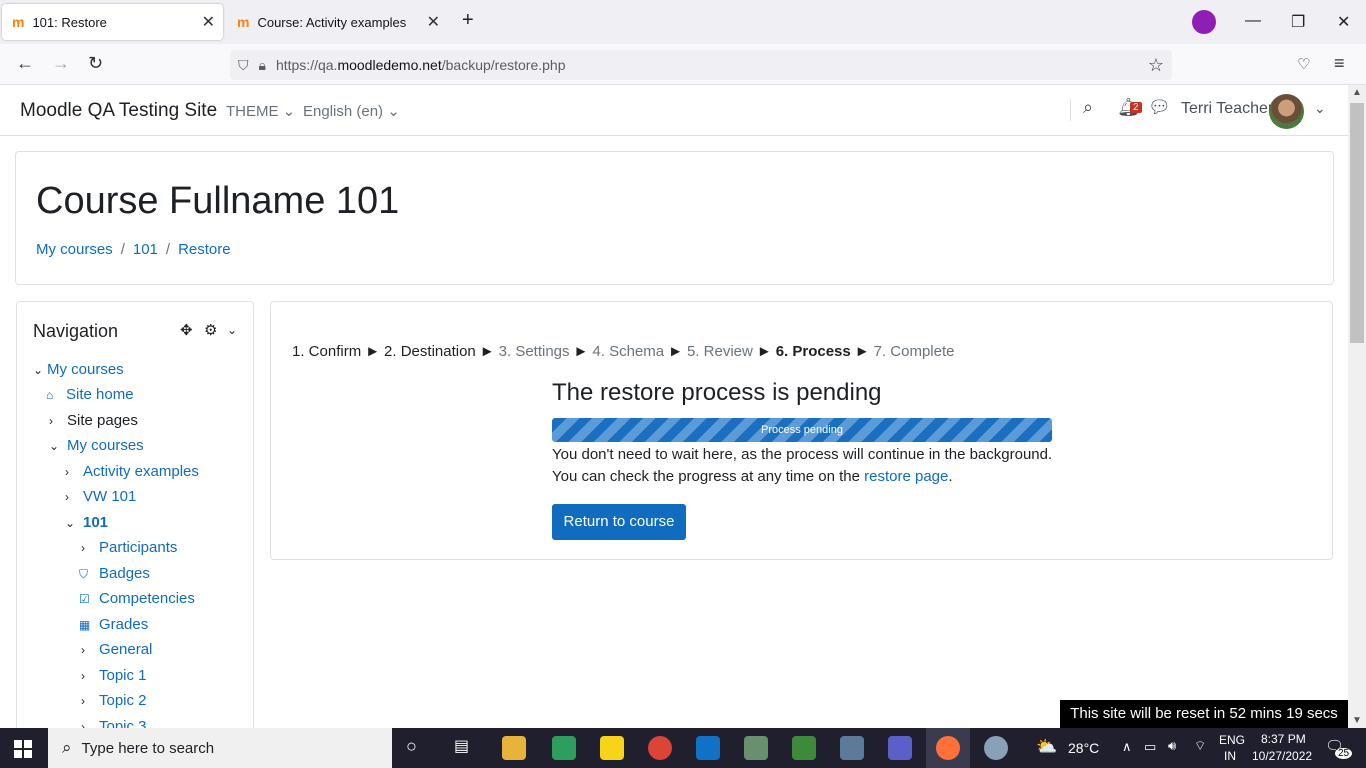 This screenshot has height=768, width=1366. Describe the element at coordinates (129, 547) in the screenshot. I see `nav-item-participants: › Participants` at that location.